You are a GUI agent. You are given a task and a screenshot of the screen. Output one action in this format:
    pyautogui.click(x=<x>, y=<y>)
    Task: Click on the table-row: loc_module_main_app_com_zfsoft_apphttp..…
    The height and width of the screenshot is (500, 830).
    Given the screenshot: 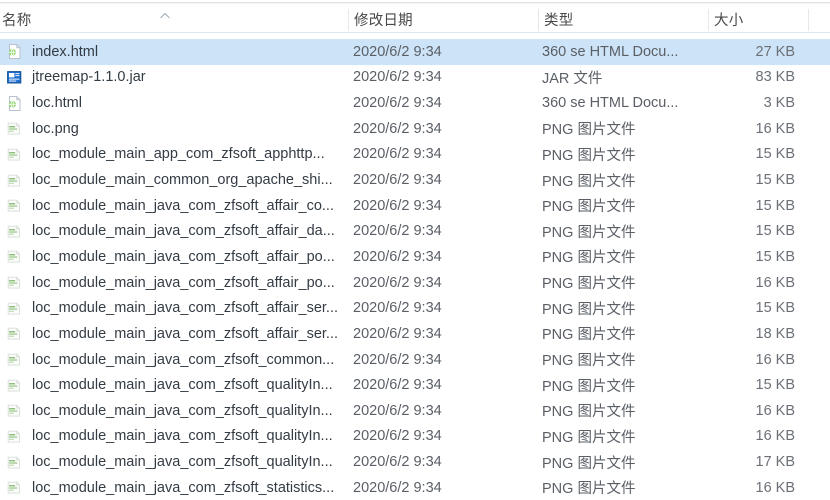 What is the action you would take?
    pyautogui.click(x=415, y=155)
    